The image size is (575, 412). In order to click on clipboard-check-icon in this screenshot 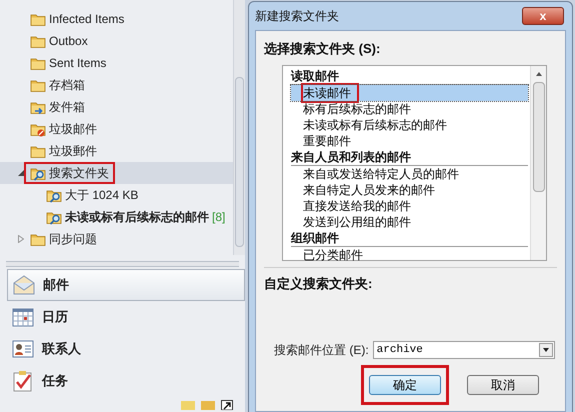, I will do `click(23, 381)`.